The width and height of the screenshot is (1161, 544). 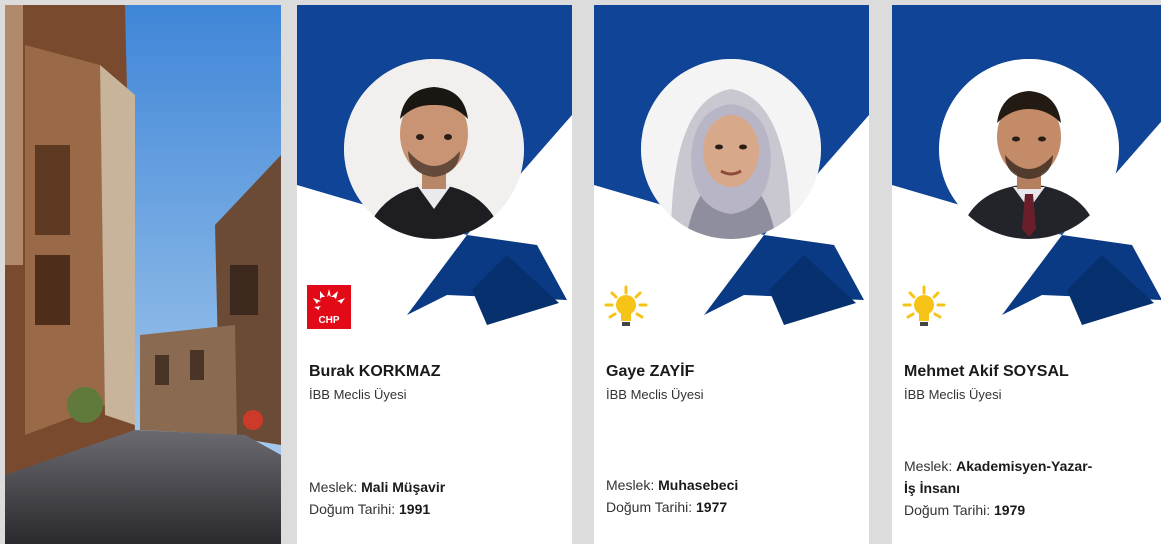 What do you see at coordinates (1031, 510) in the screenshot?
I see `birth-line: Doğum Tarihi: 1979` at bounding box center [1031, 510].